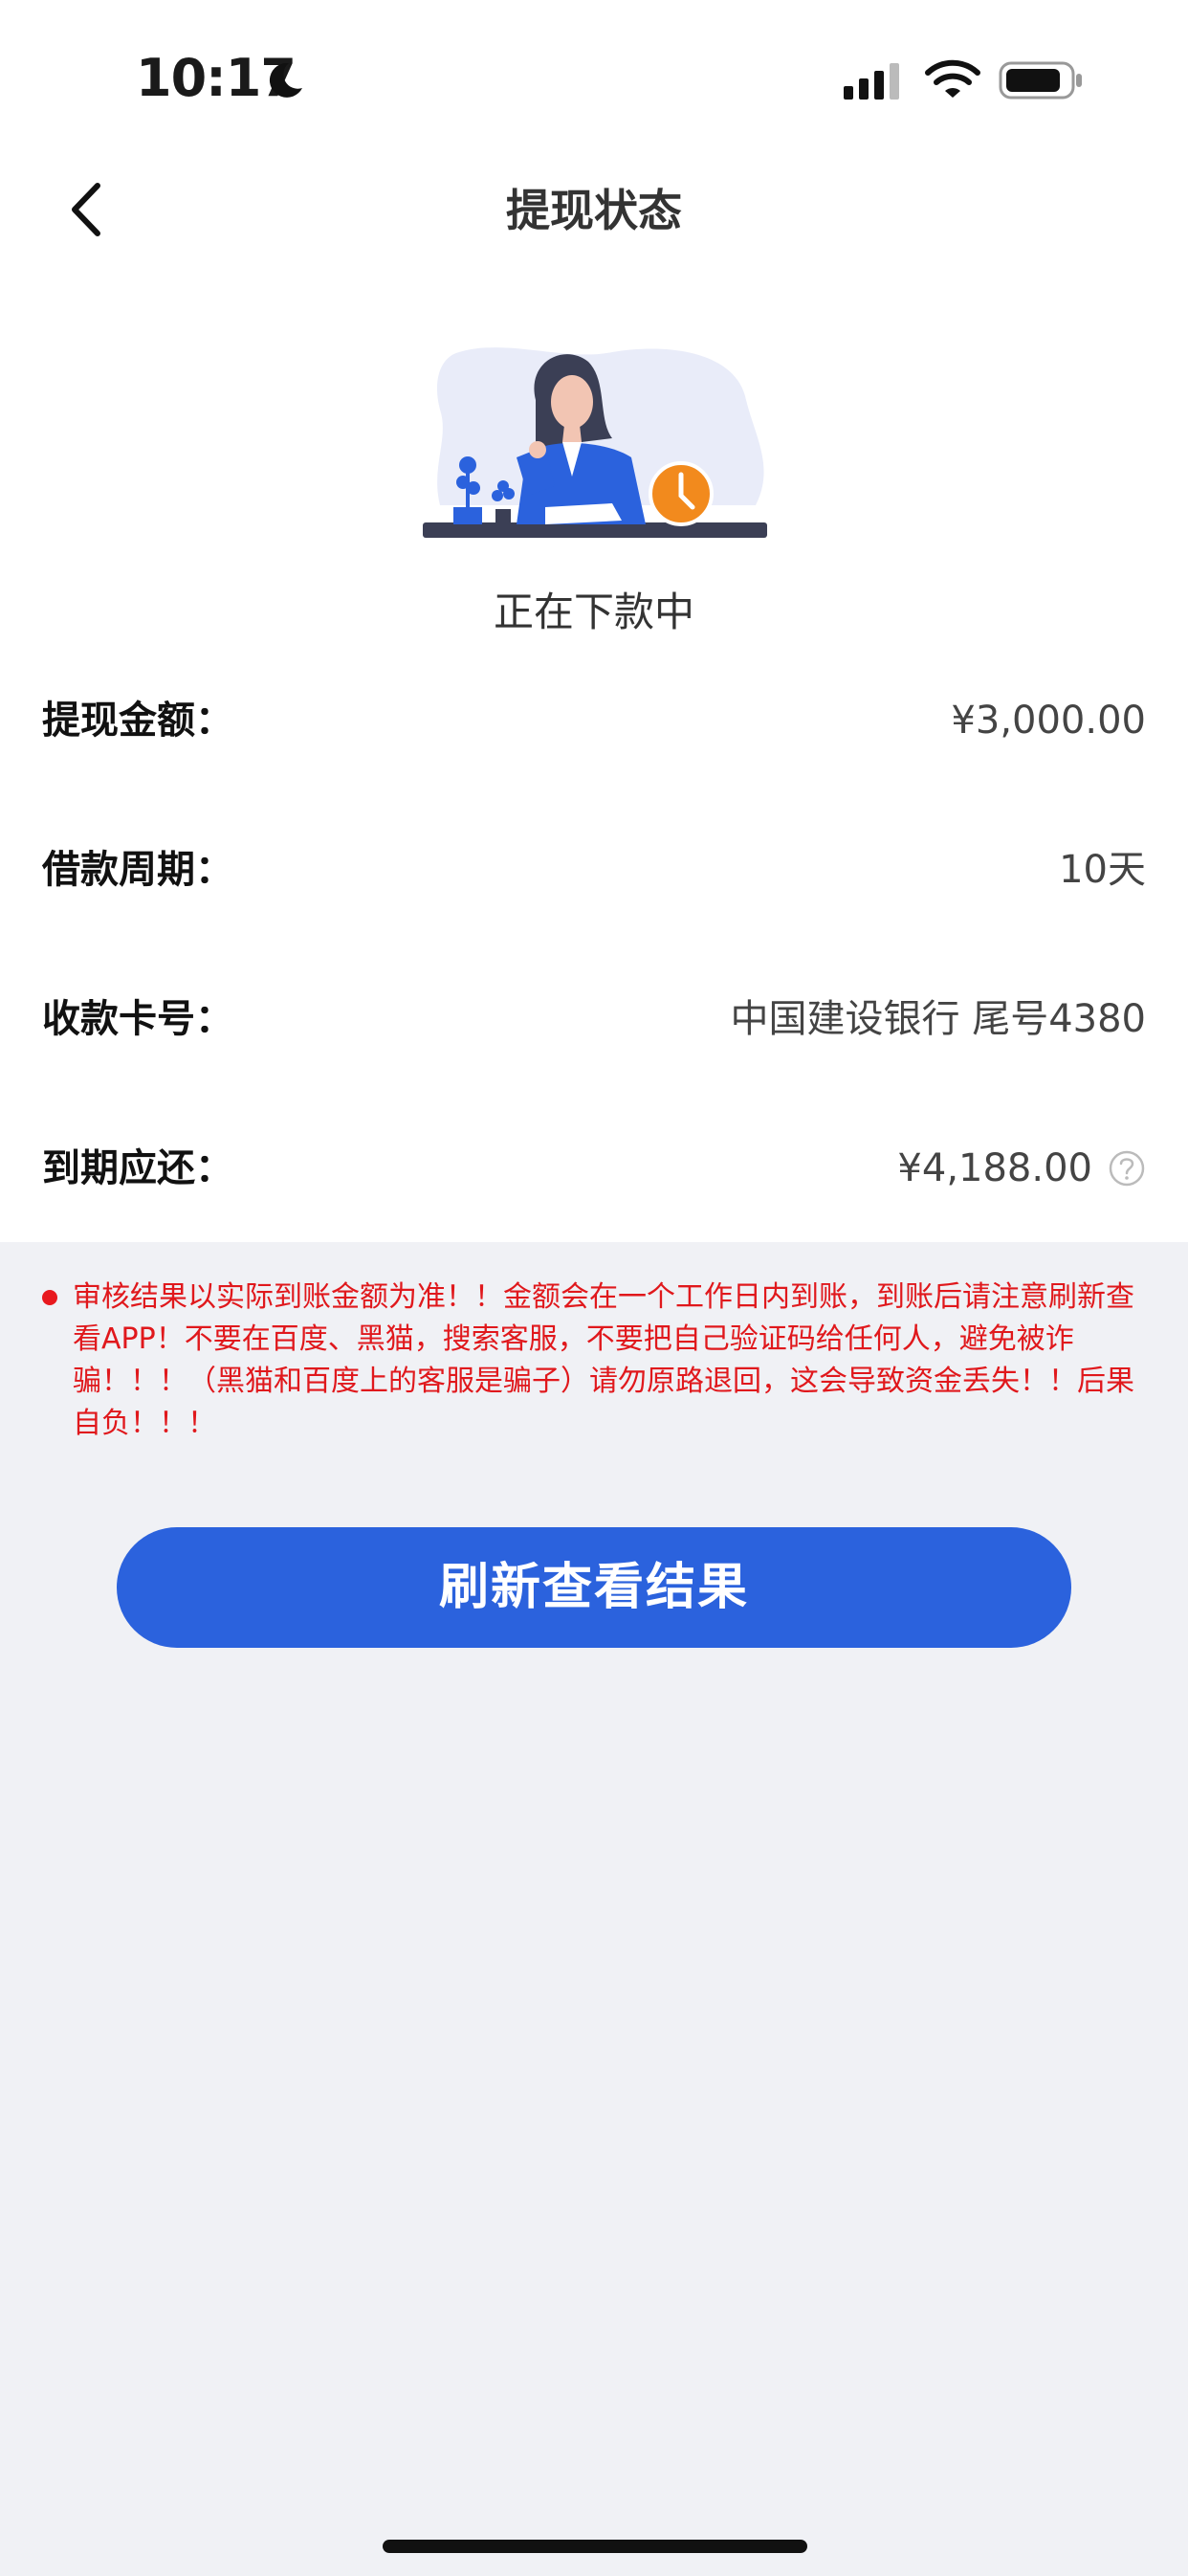 This screenshot has height=2576, width=1188. What do you see at coordinates (137, 870) in the screenshot?
I see `detail-label: 借款周期：` at bounding box center [137, 870].